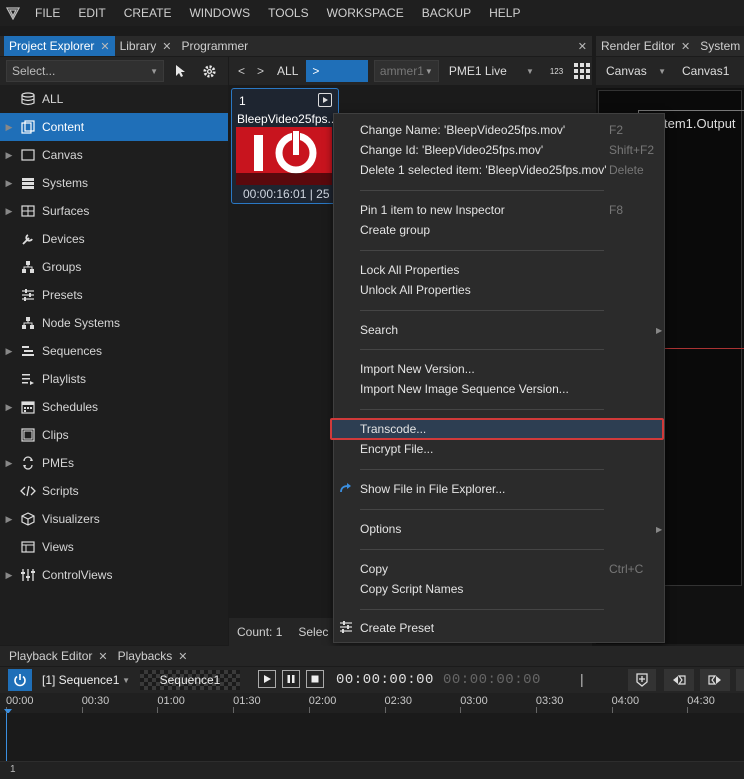 This screenshot has width=744, height=779. Describe the element at coordinates (337, 80) in the screenshot. I see `breadcrumb-content: > Content` at that location.